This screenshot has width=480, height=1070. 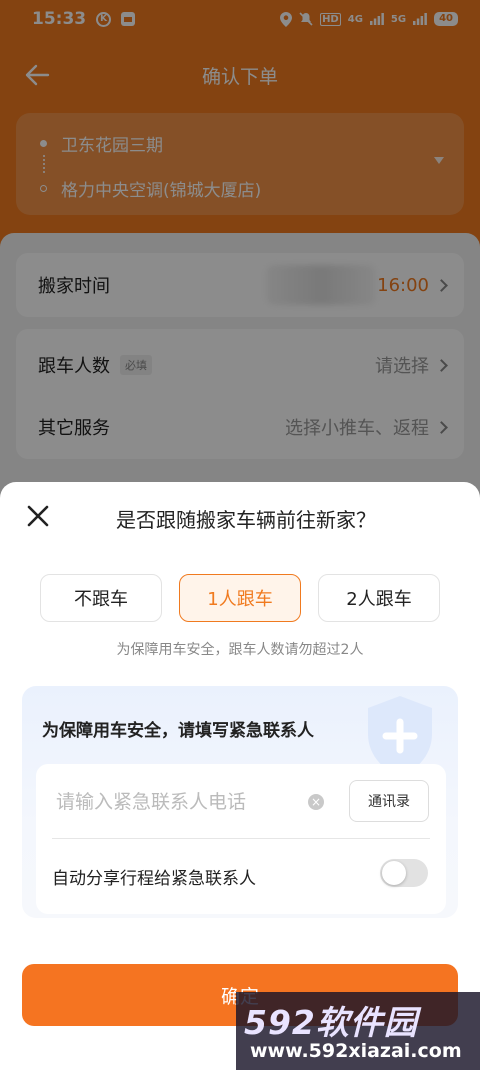 What do you see at coordinates (240, 598) in the screenshot?
I see `option-one-person: 1人跟车` at bounding box center [240, 598].